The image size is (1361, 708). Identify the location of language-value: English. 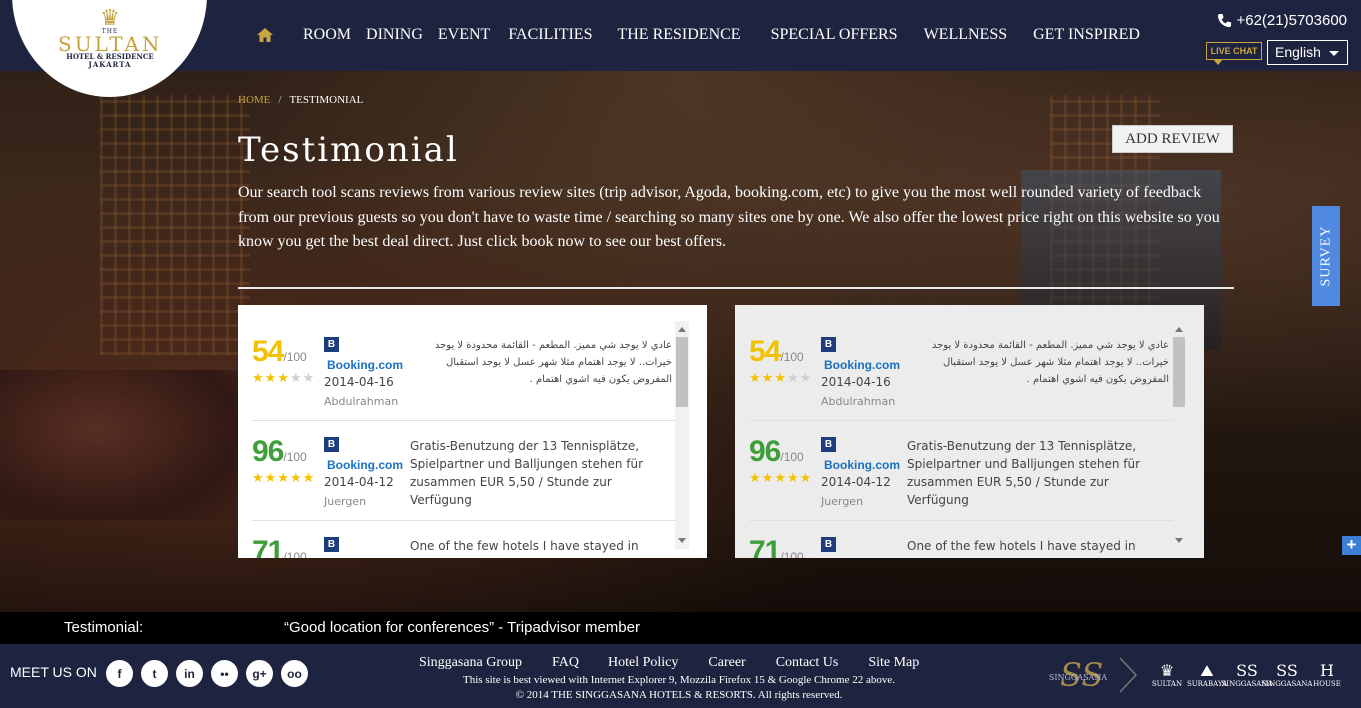
(1298, 52).